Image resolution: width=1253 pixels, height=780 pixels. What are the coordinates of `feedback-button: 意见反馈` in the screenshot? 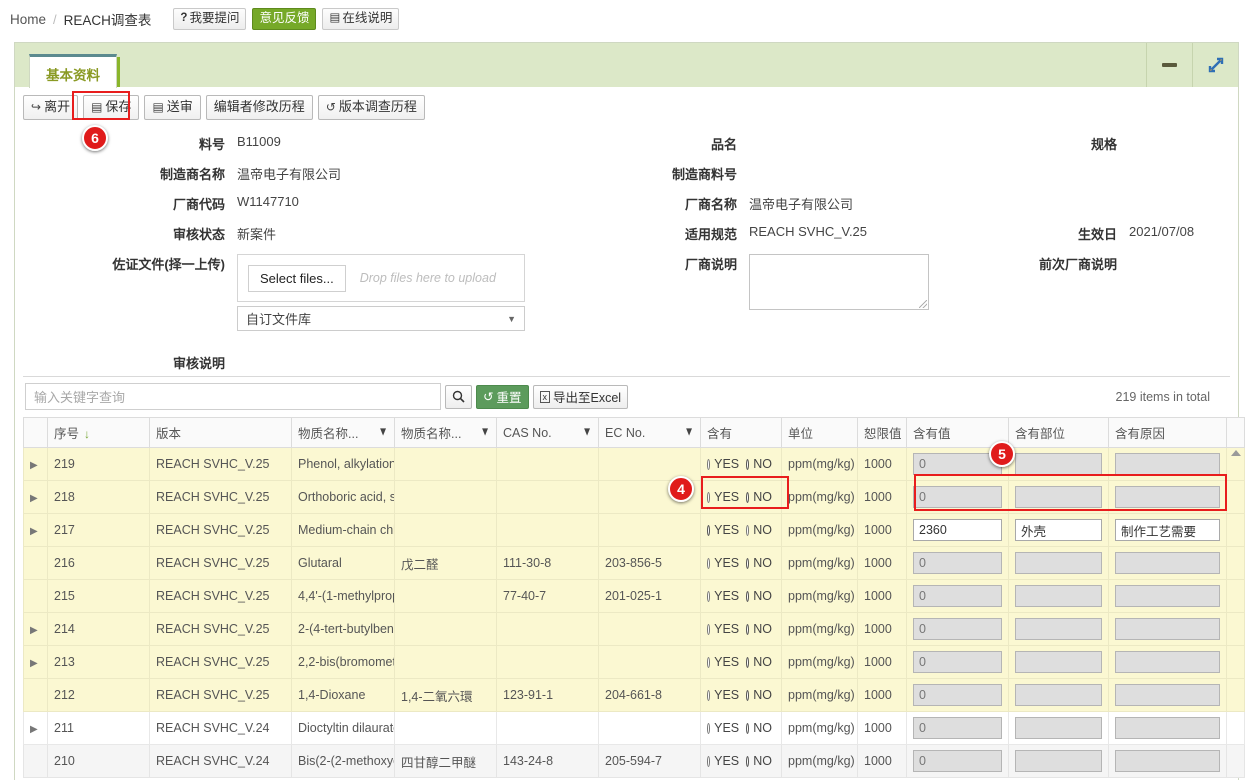 It's located at (284, 19).